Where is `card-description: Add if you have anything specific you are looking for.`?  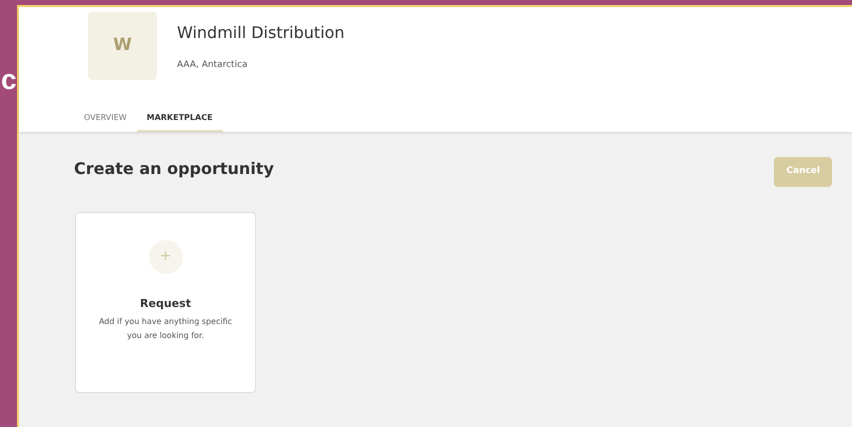
card-description: Add if you have anything specific you are looking for. is located at coordinates (166, 329).